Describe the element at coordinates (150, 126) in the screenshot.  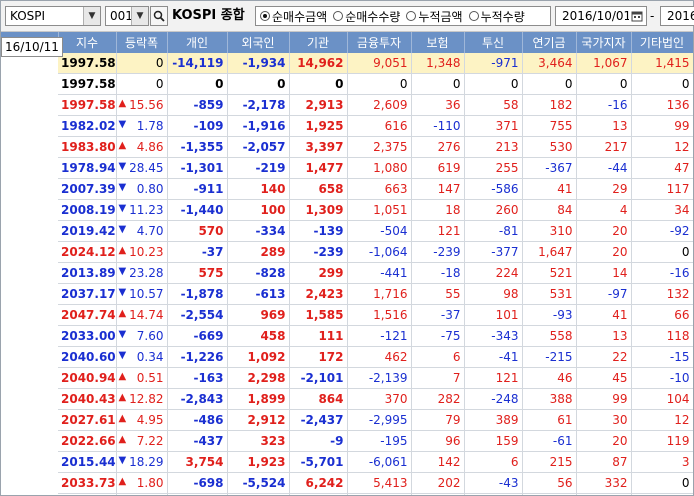
I see `change-value: 1.78` at that location.